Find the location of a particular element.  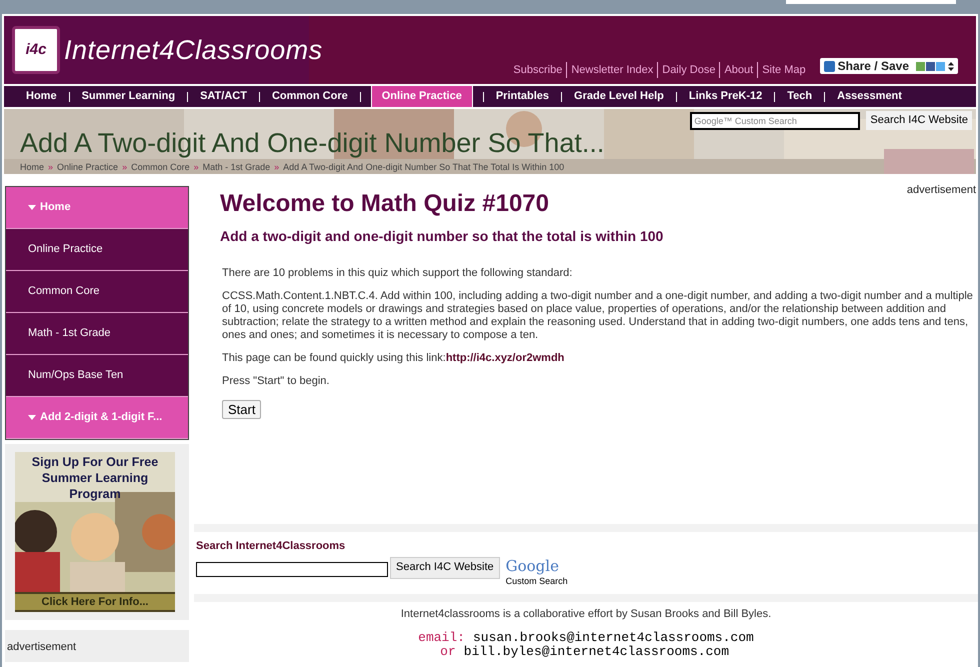

social-icons is located at coordinates (930, 66).